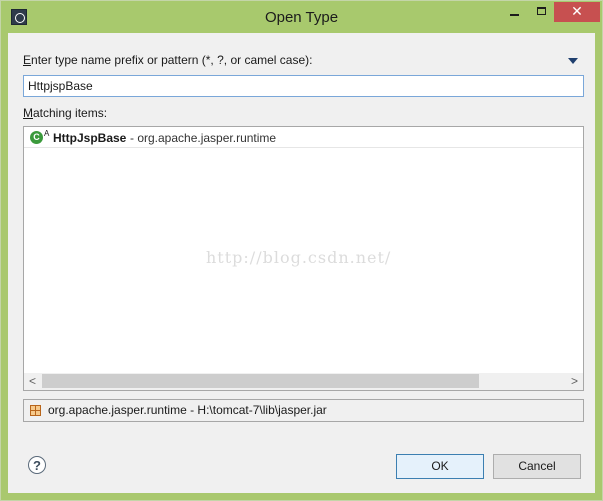  I want to click on minimize-icon, so click(514, 15).